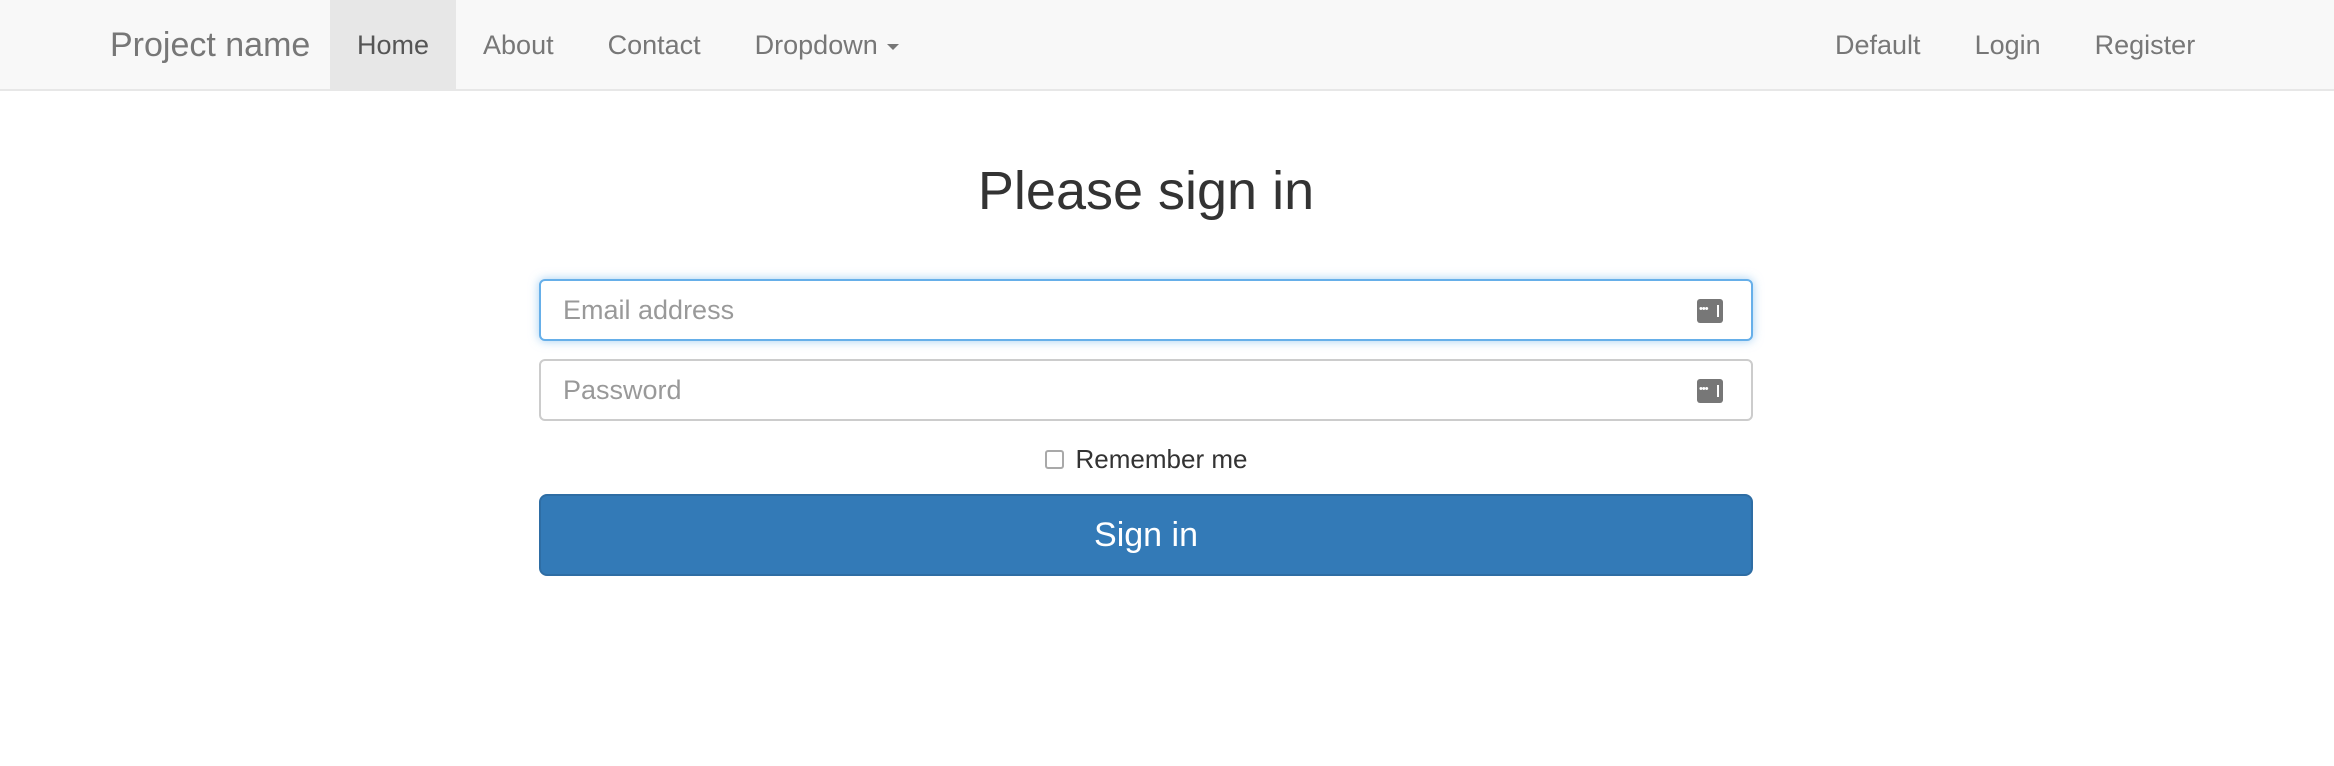  I want to click on nav-item-contact: Contact, so click(654, 45).